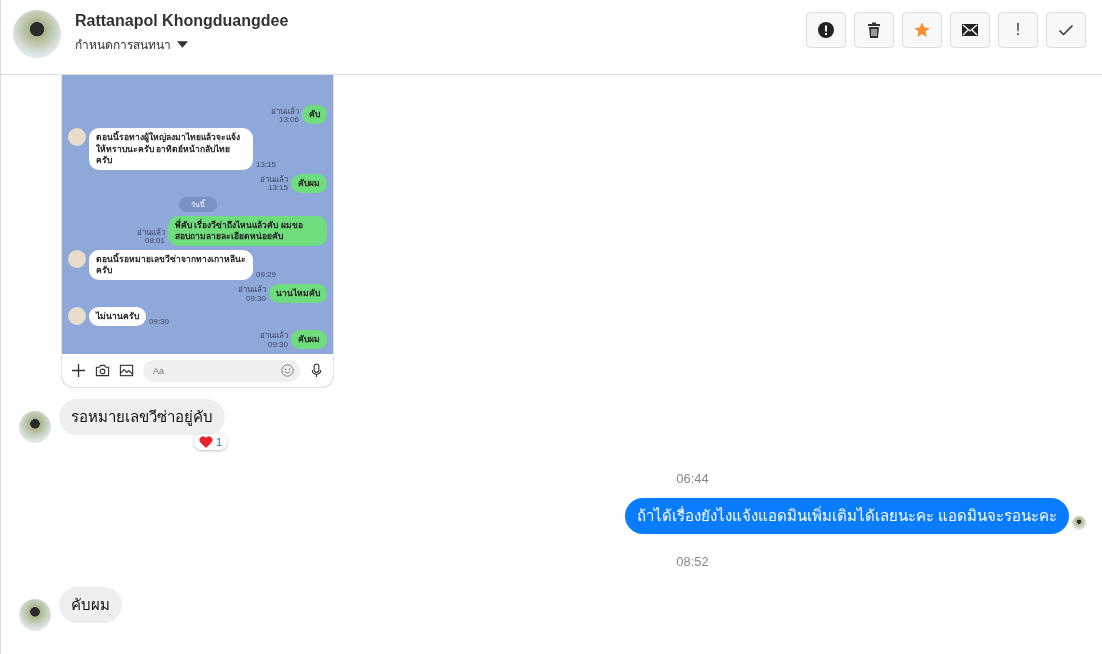  I want to click on trash-icon, so click(874, 29).